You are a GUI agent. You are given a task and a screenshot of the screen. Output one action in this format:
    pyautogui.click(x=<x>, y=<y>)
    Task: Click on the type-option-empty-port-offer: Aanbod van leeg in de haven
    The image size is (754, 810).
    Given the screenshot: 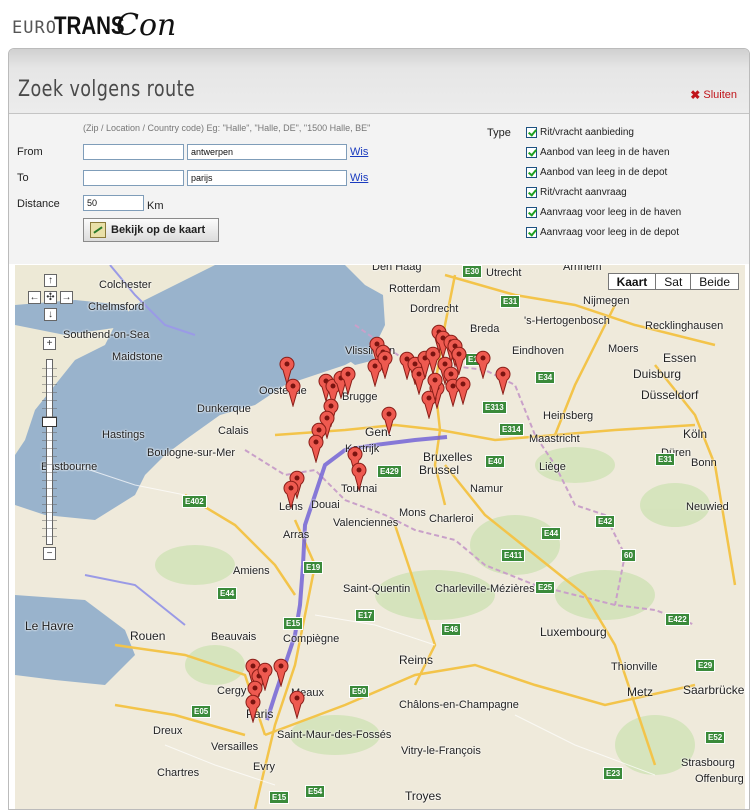 What is the action you would take?
    pyautogui.click(x=598, y=152)
    